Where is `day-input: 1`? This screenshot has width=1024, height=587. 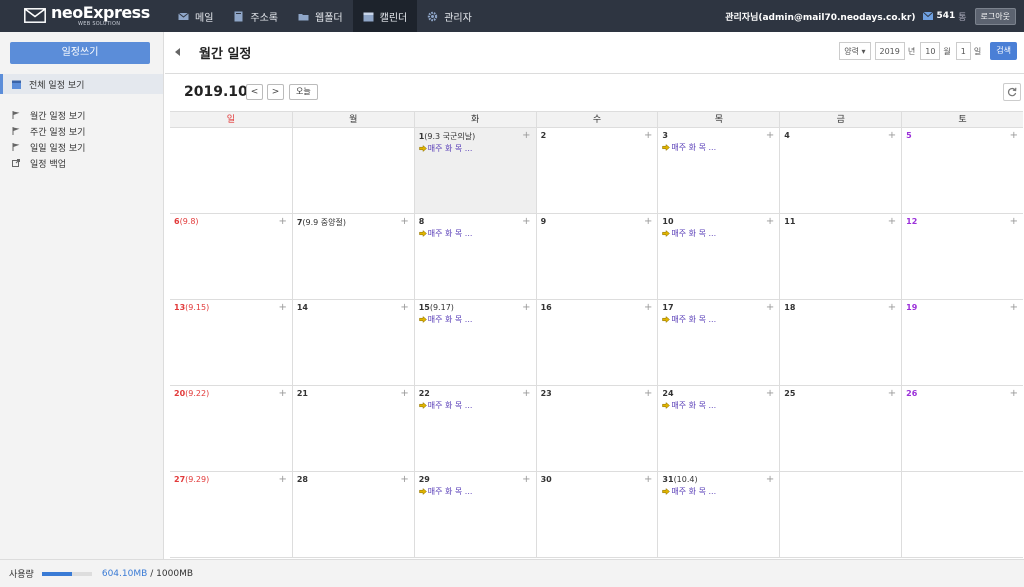 day-input: 1 is located at coordinates (963, 51).